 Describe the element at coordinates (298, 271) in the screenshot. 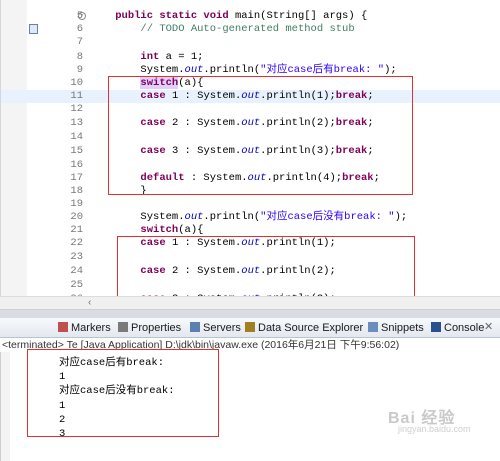

I see `code-token: .println(2);` at that location.